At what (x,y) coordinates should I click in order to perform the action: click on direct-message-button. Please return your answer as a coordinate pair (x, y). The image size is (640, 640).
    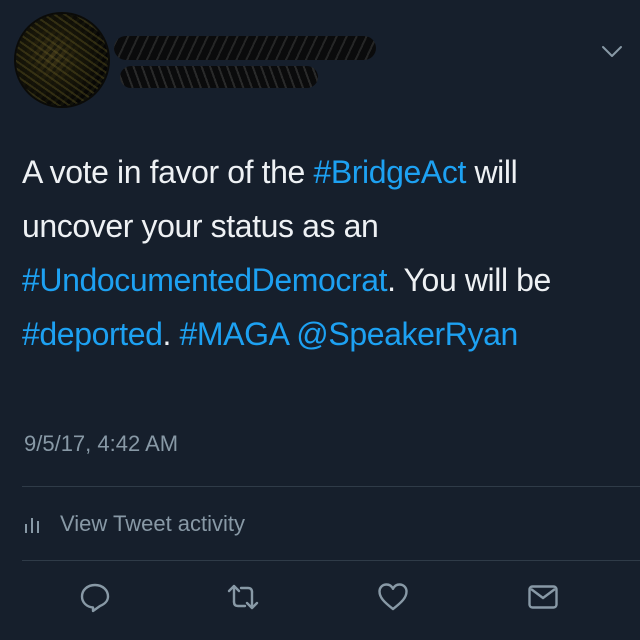
    Looking at the image, I should click on (543, 597).